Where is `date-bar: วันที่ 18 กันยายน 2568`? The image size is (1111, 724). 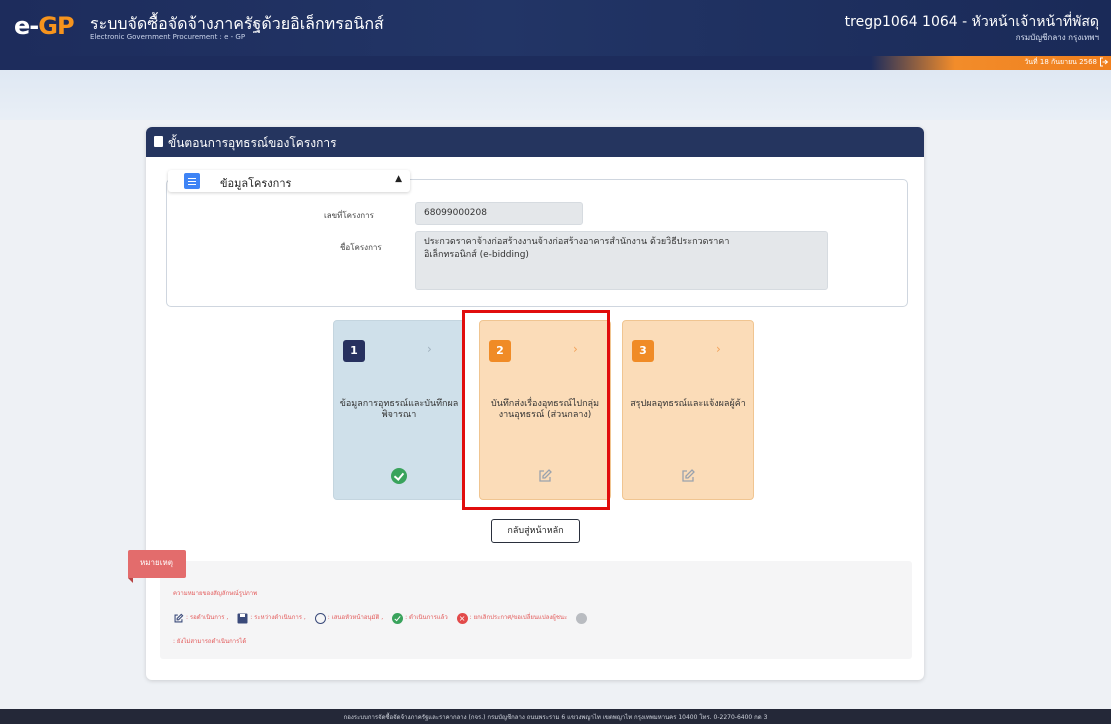 date-bar: วันที่ 18 กันยายน 2568 is located at coordinates (991, 63).